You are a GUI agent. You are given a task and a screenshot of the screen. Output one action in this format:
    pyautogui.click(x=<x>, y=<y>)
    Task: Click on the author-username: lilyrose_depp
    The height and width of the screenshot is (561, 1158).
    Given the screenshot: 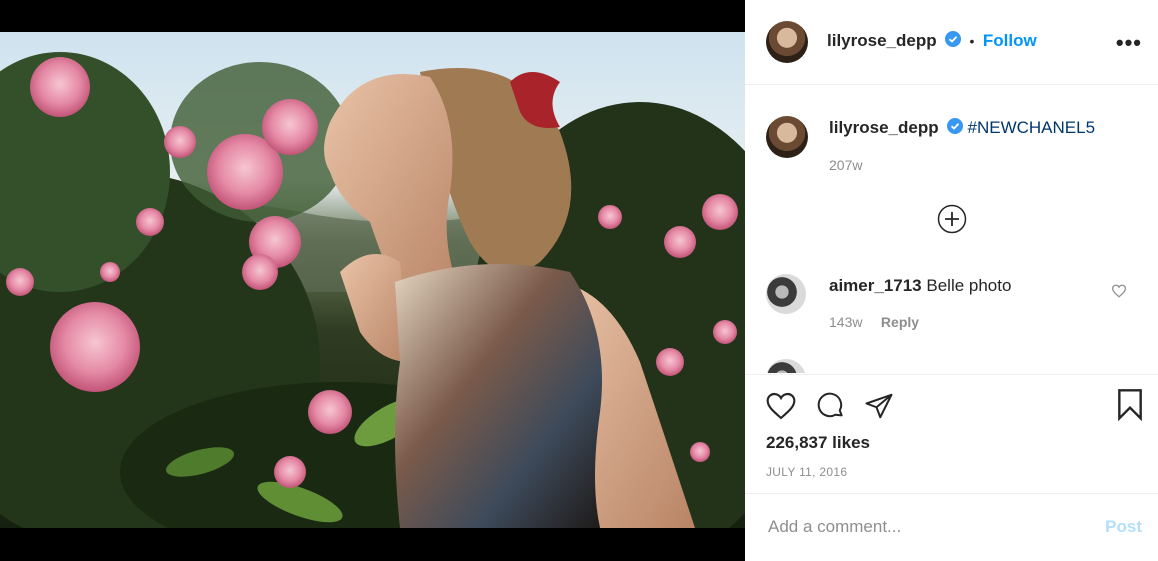 What is the action you would take?
    pyautogui.click(x=882, y=40)
    